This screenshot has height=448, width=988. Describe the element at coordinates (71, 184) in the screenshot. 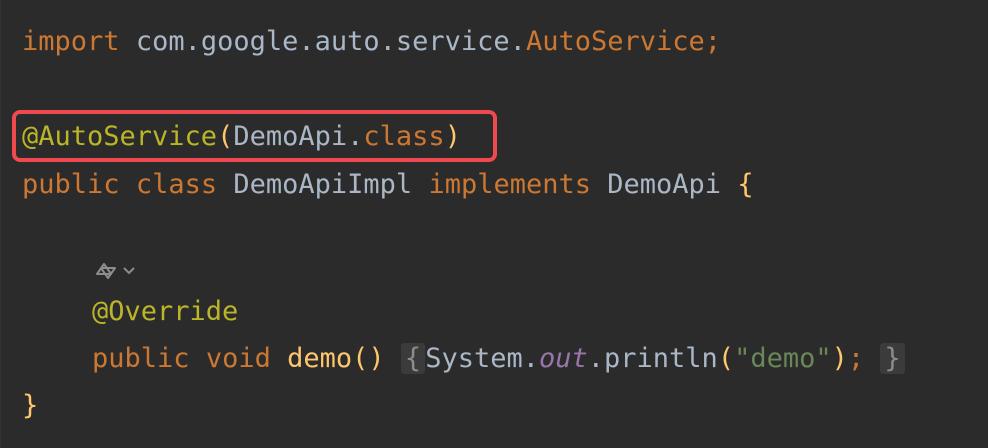

I see `public-keyword: public` at that location.